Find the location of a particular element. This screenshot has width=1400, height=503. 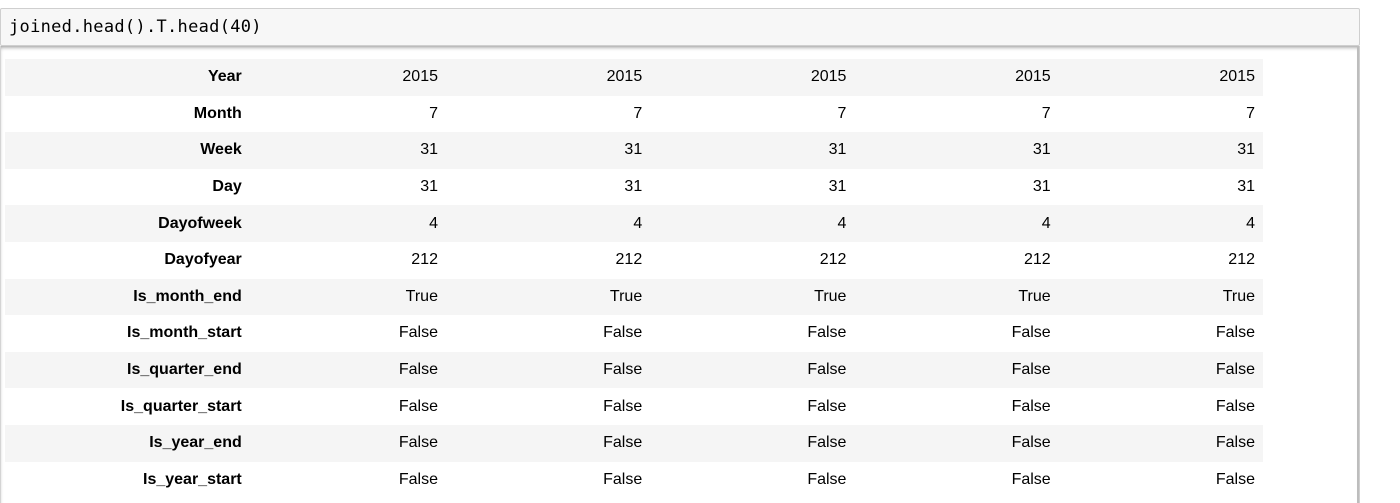

row-index-label: Is_month_end is located at coordinates (187, 296).